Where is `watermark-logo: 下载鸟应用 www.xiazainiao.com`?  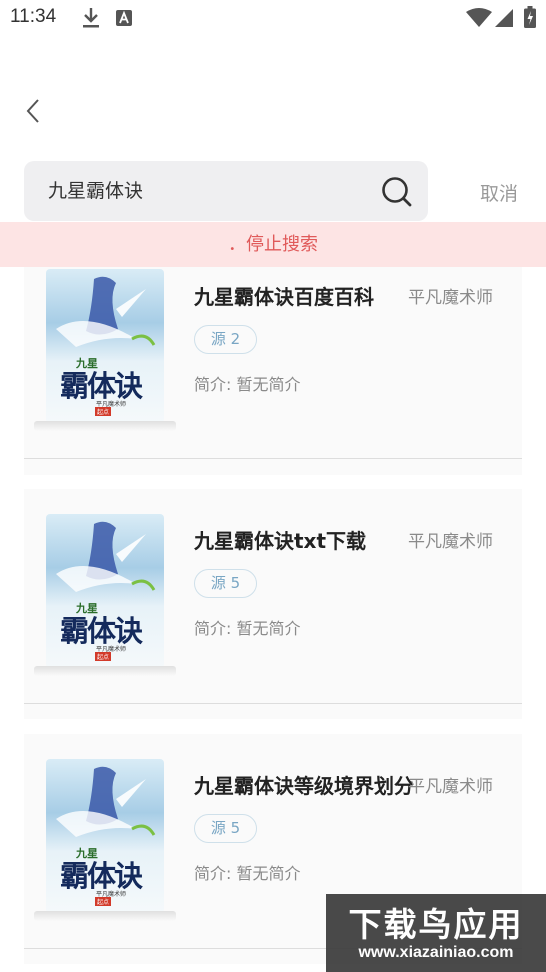 watermark-logo: 下载鸟应用 www.xiazainiao.com is located at coordinates (436, 933).